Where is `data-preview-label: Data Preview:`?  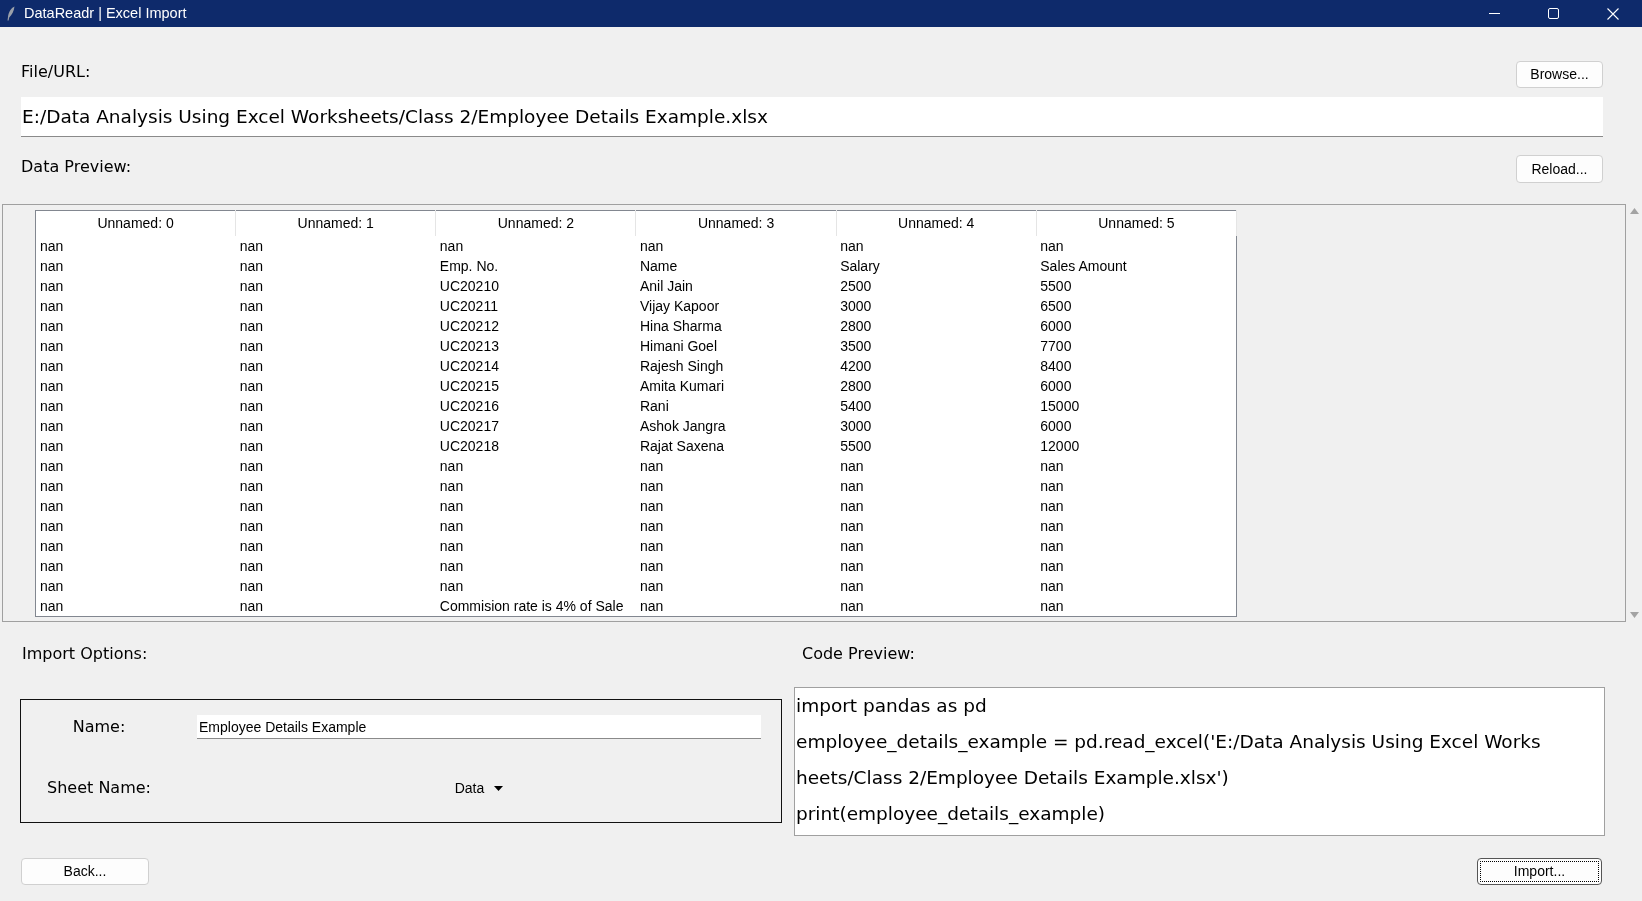 data-preview-label: Data Preview: is located at coordinates (76, 167).